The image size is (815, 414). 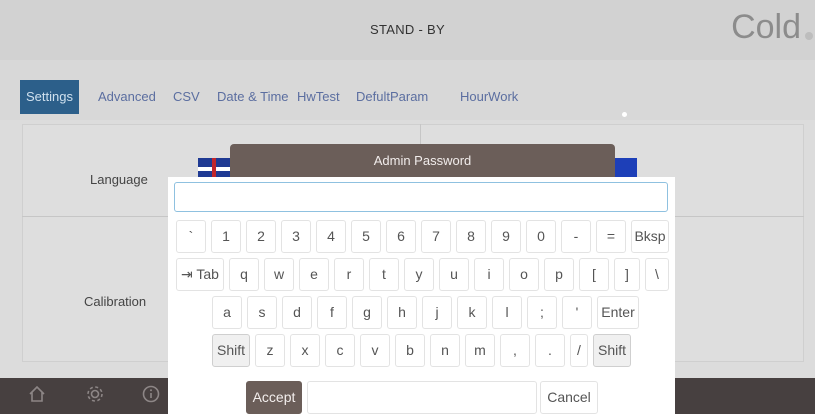 I want to click on key-y: y, so click(x=419, y=274).